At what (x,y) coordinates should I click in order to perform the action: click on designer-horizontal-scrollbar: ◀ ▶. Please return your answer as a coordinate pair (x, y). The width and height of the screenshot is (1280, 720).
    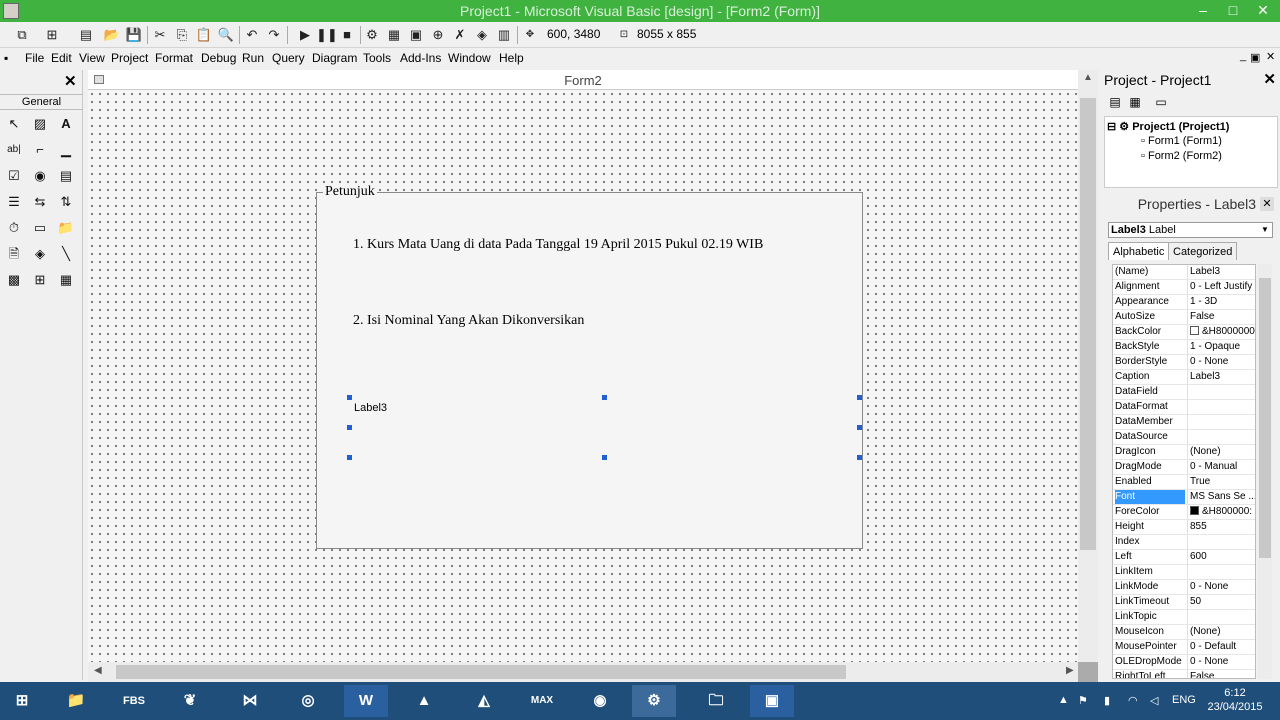
    Looking at the image, I should click on (583, 672).